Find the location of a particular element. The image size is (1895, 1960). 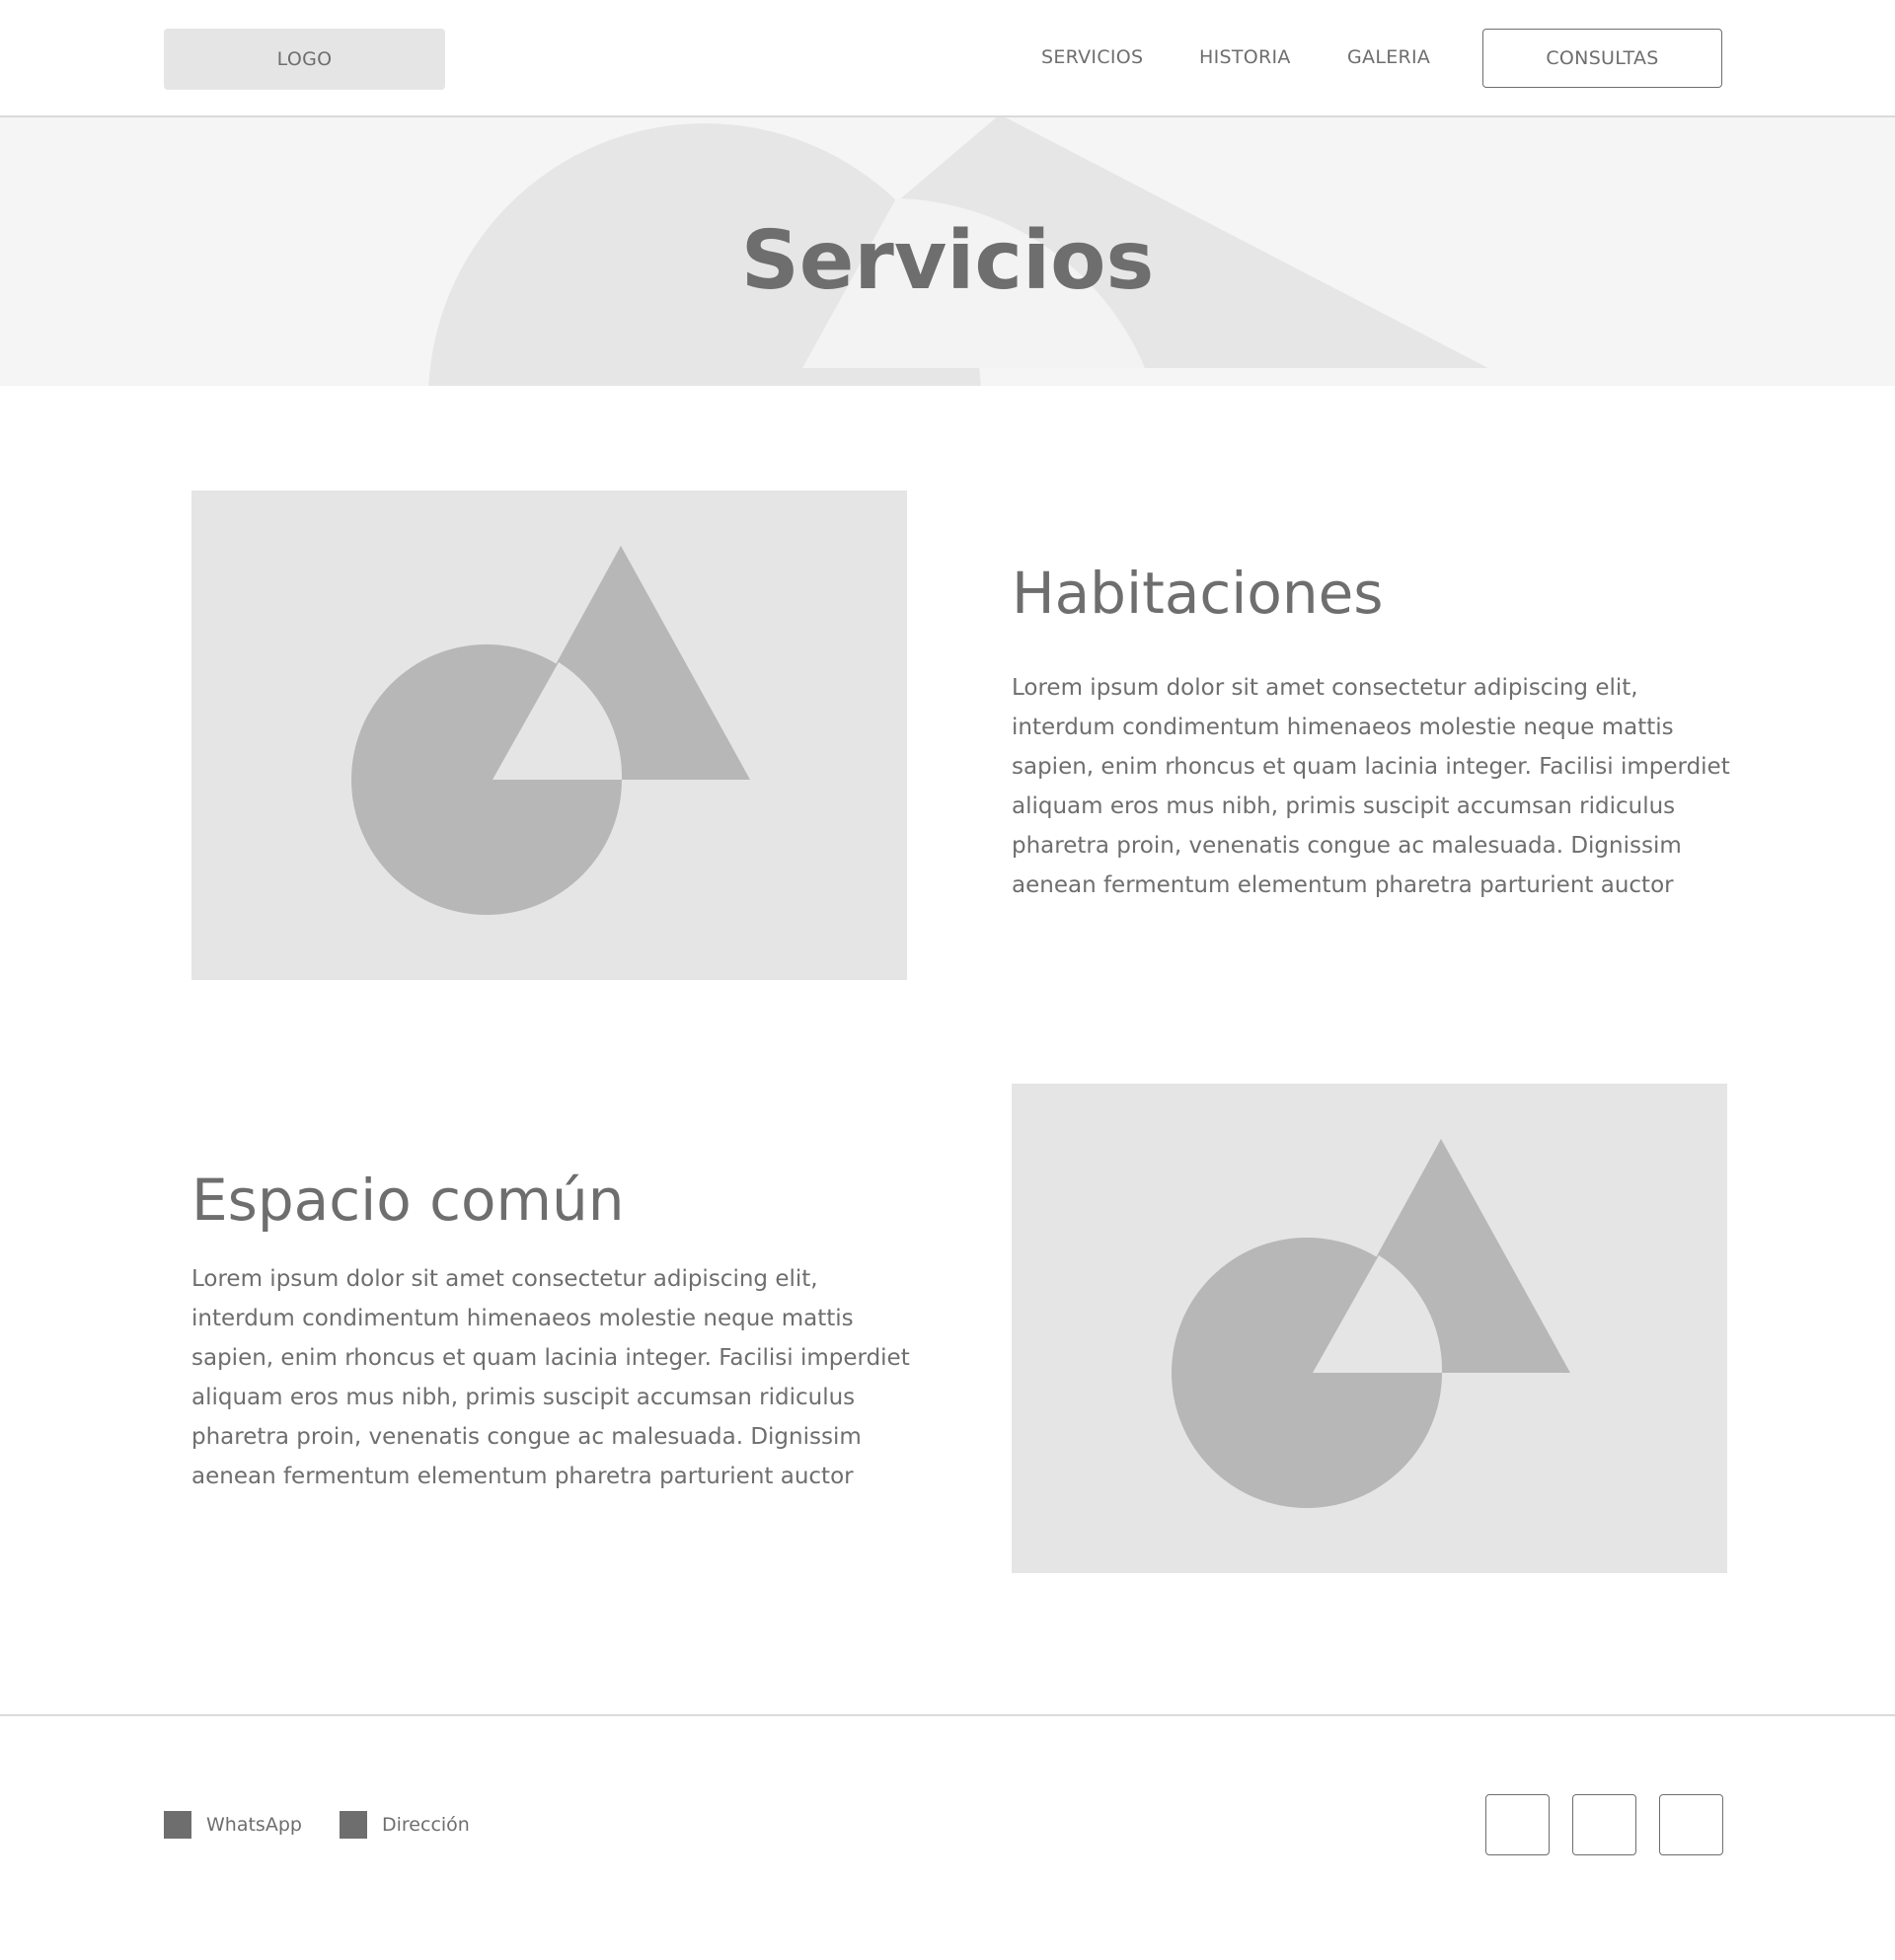

logo: LOGO is located at coordinates (304, 59).